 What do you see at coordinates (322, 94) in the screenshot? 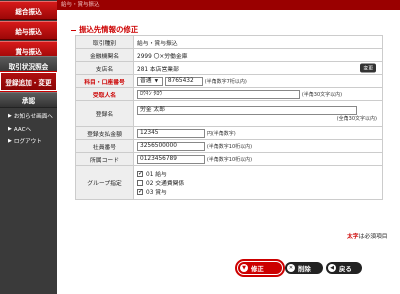
I see `payee-note: (半角30文字以内)` at bounding box center [322, 94].